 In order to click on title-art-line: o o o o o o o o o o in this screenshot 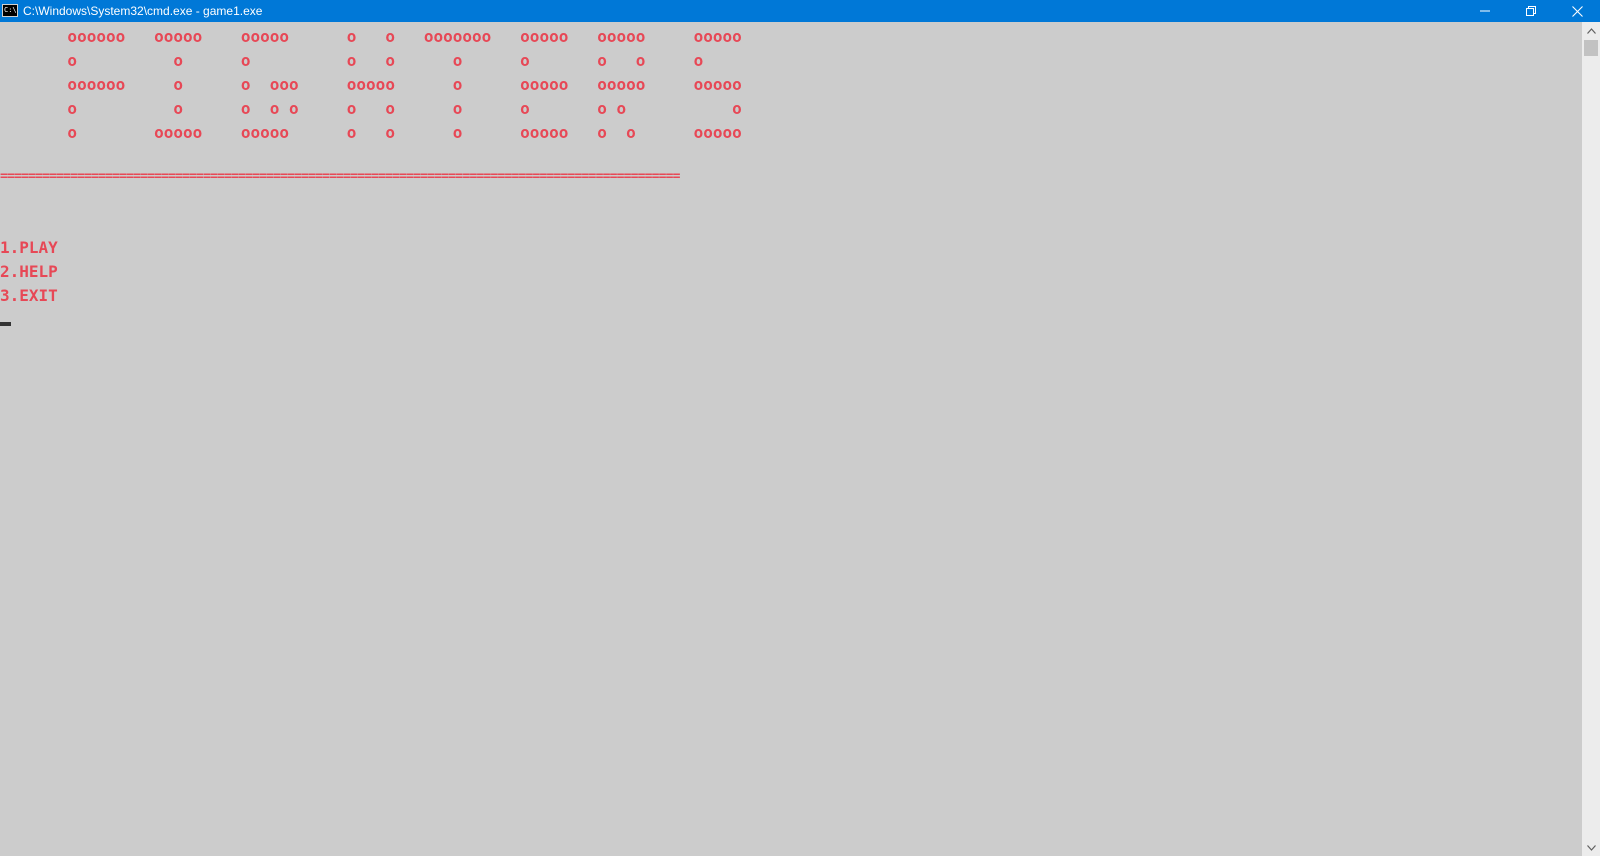, I will do `click(352, 60)`.